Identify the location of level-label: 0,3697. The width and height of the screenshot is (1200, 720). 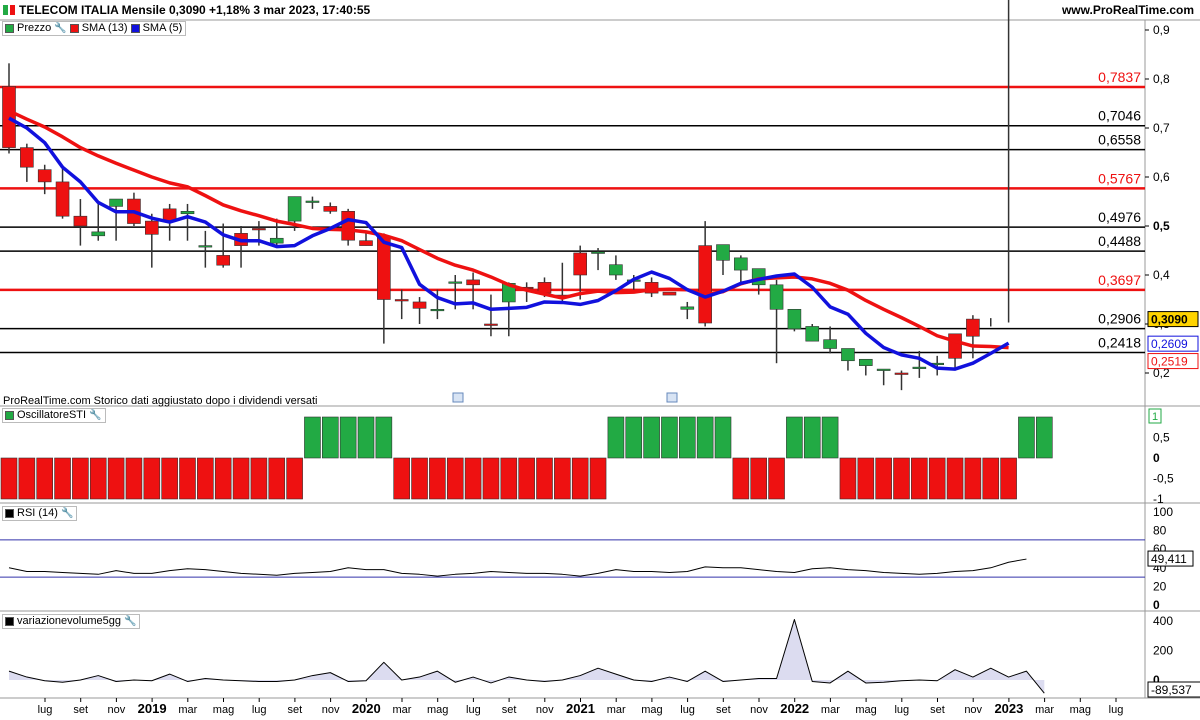
(1119, 280).